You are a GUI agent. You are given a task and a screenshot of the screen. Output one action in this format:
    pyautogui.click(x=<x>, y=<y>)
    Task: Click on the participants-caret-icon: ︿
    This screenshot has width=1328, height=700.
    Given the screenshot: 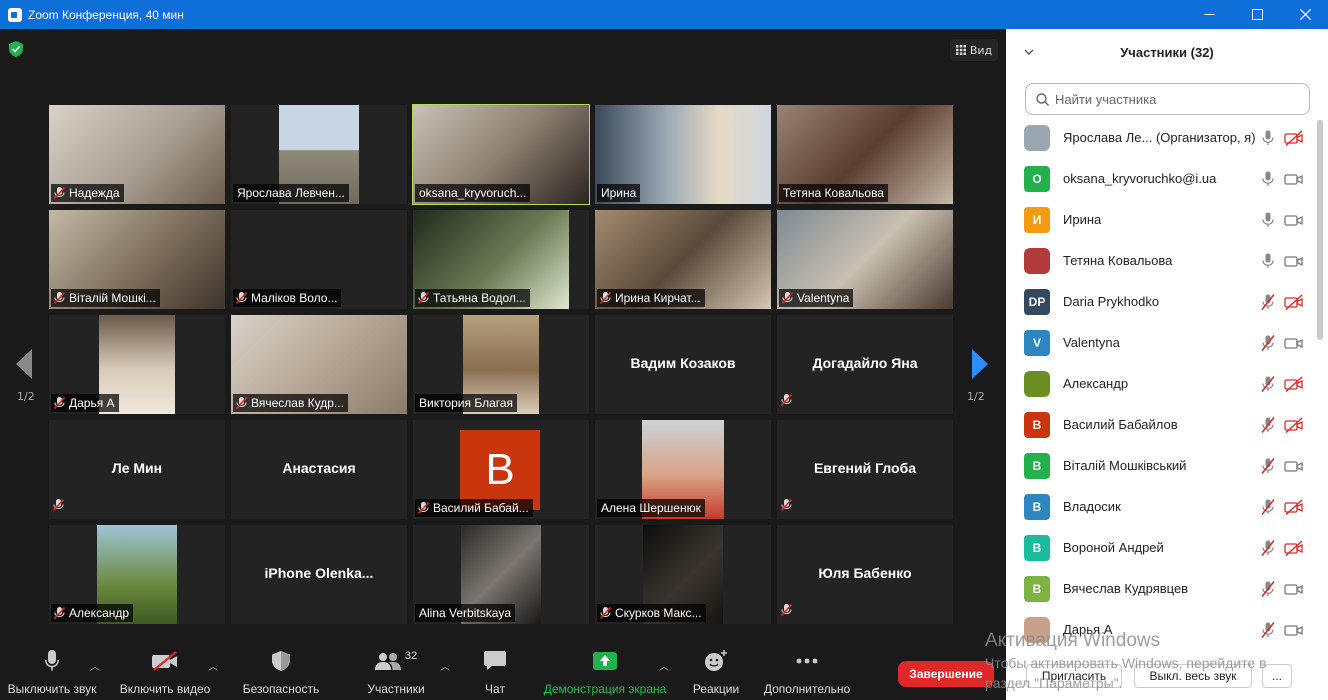 What is the action you would take?
    pyautogui.click(x=445, y=665)
    